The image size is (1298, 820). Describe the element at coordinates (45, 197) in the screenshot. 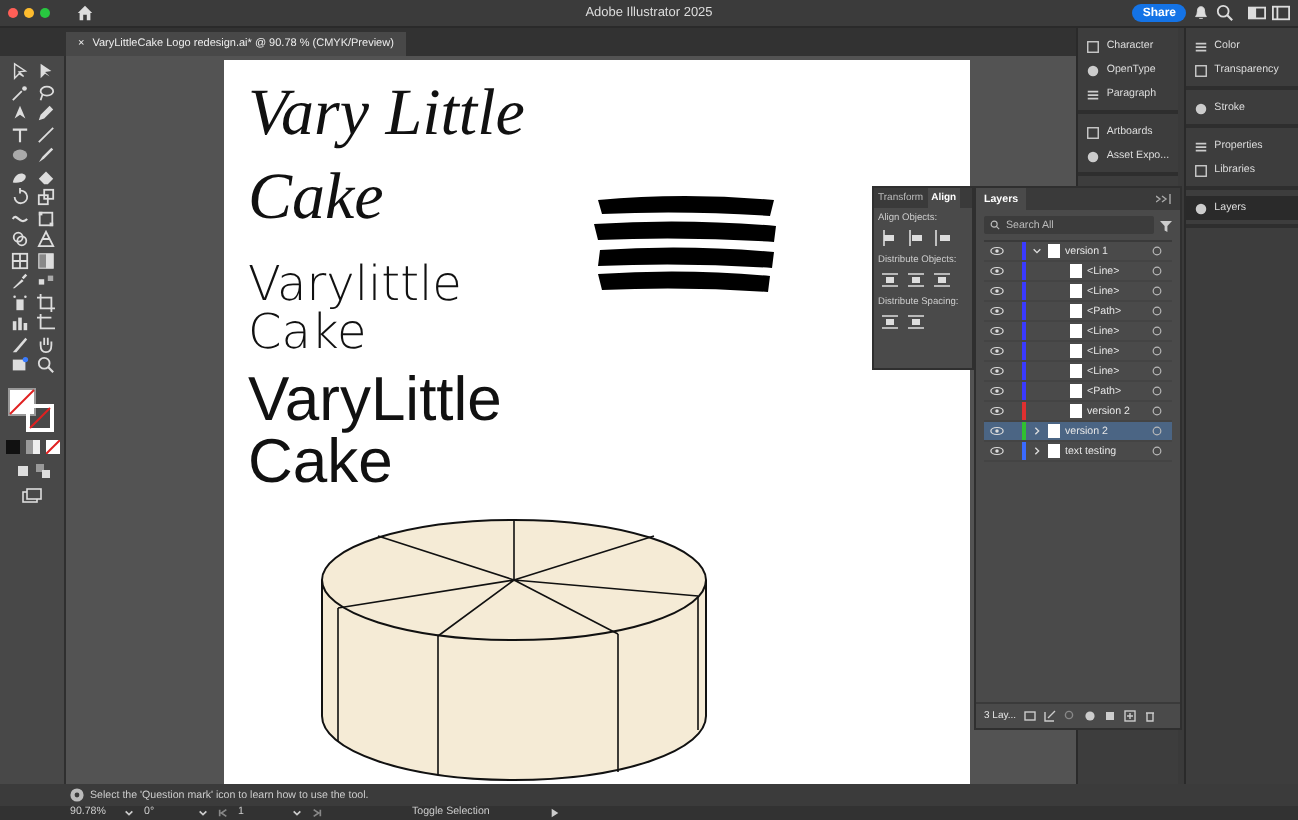

I see `scale-icon` at that location.